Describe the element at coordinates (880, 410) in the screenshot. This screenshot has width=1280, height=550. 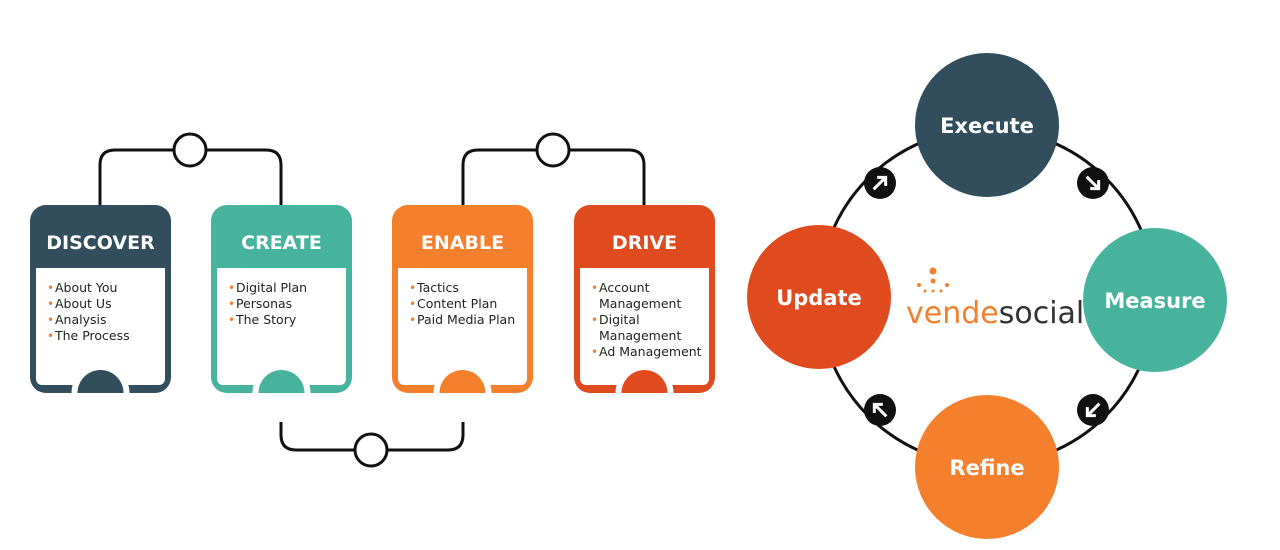
I see `arrow-up-left-icon` at that location.